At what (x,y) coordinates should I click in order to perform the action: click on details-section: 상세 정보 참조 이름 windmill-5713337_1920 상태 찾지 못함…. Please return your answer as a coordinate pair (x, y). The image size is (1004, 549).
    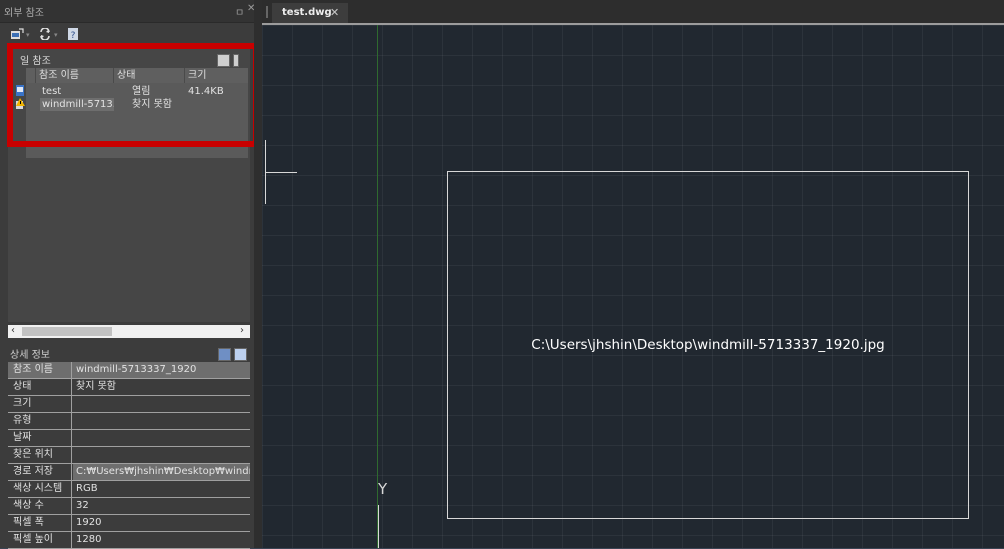
    Looking at the image, I should click on (131, 445).